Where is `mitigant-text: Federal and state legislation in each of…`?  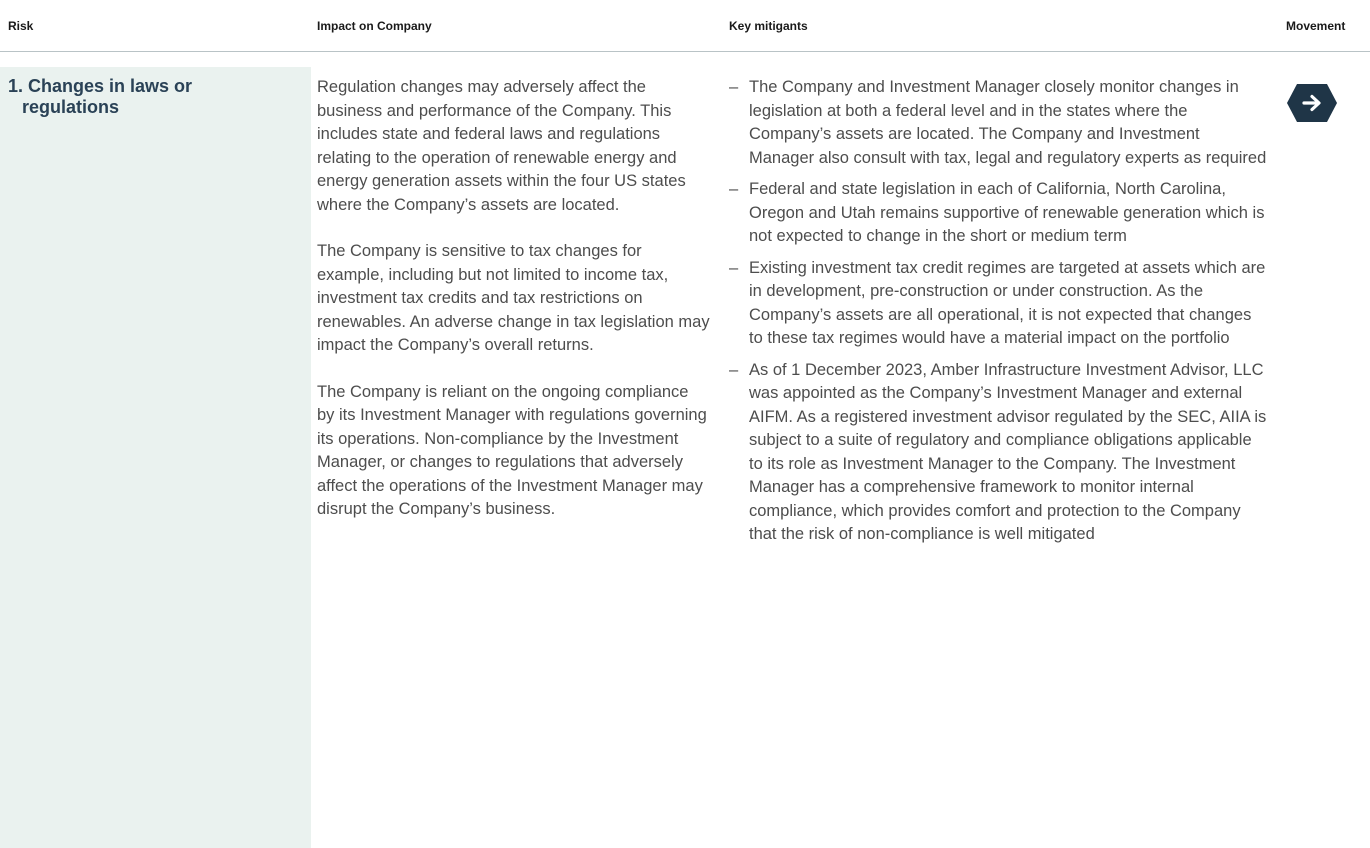 mitigant-text: Federal and state legislation in each of… is located at coordinates (1007, 212).